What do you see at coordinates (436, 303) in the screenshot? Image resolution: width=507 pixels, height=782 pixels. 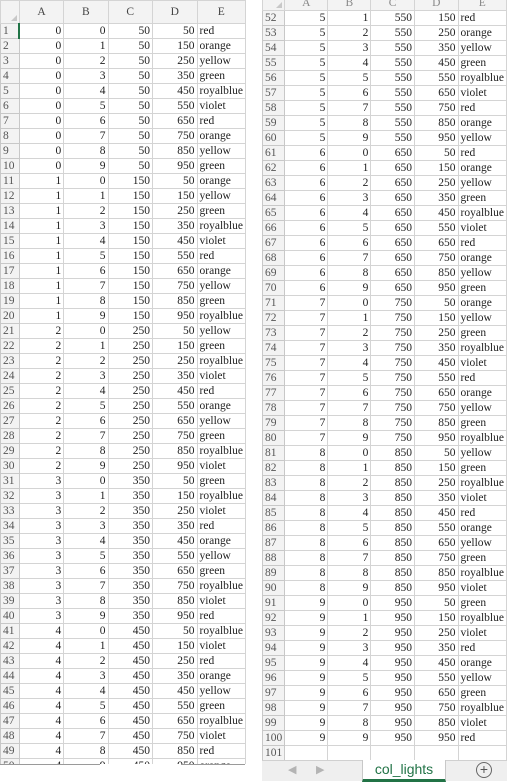 I see `cell-d: 50` at bounding box center [436, 303].